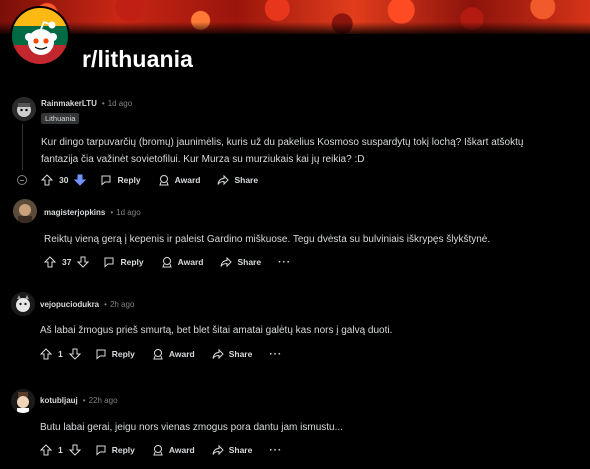 The height and width of the screenshot is (469, 590). I want to click on timestamp: 22h ago, so click(103, 400).